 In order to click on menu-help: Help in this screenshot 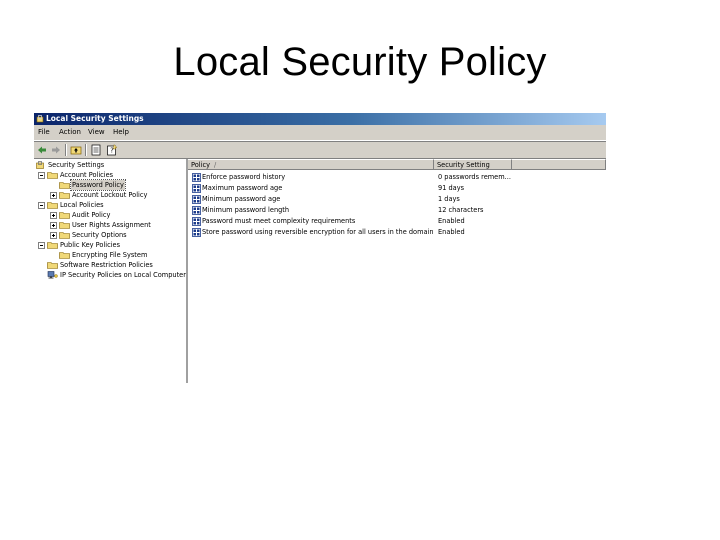, I will do `click(121, 132)`.